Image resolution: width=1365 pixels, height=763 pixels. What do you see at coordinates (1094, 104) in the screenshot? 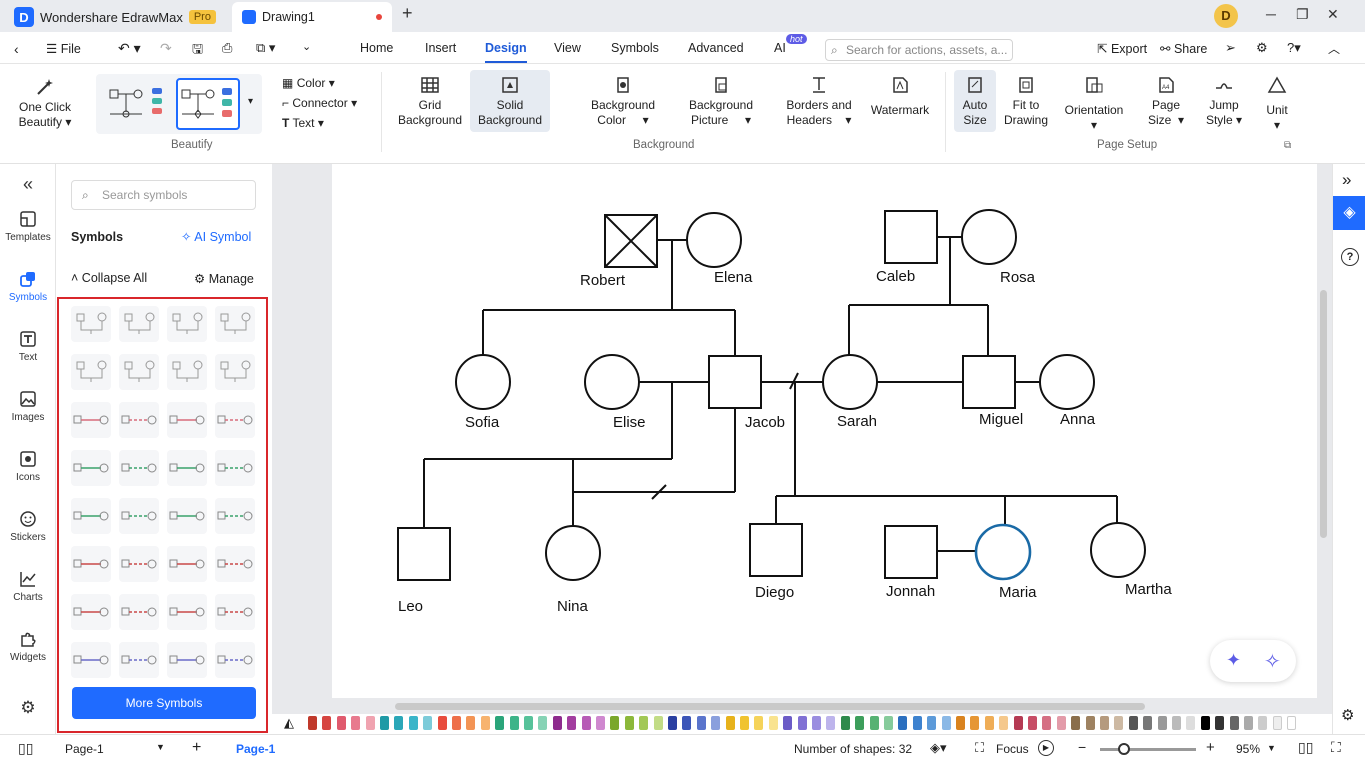
I see `orientation-button: Orientation ▾` at bounding box center [1094, 104].